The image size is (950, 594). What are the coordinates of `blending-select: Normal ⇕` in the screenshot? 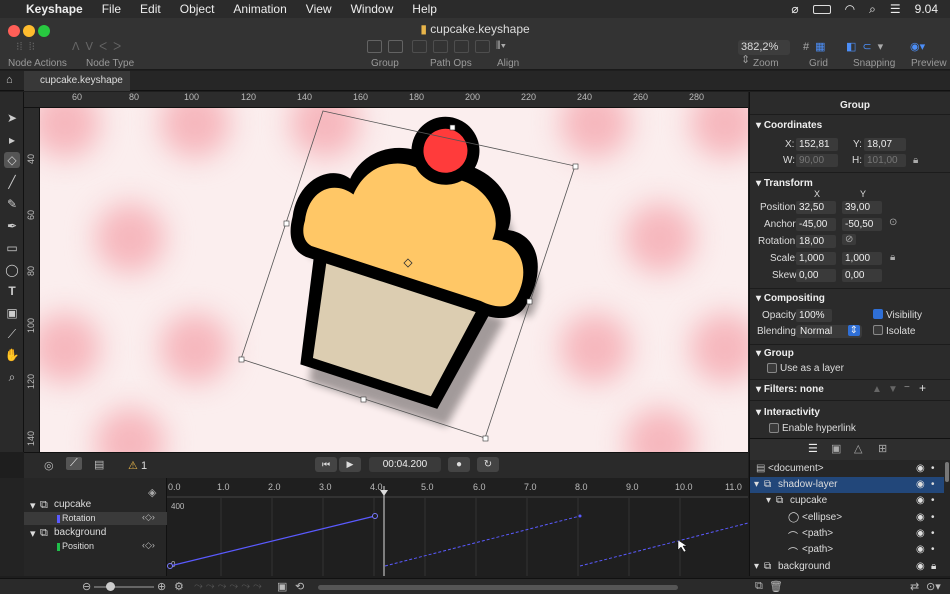 It's located at (829, 331).